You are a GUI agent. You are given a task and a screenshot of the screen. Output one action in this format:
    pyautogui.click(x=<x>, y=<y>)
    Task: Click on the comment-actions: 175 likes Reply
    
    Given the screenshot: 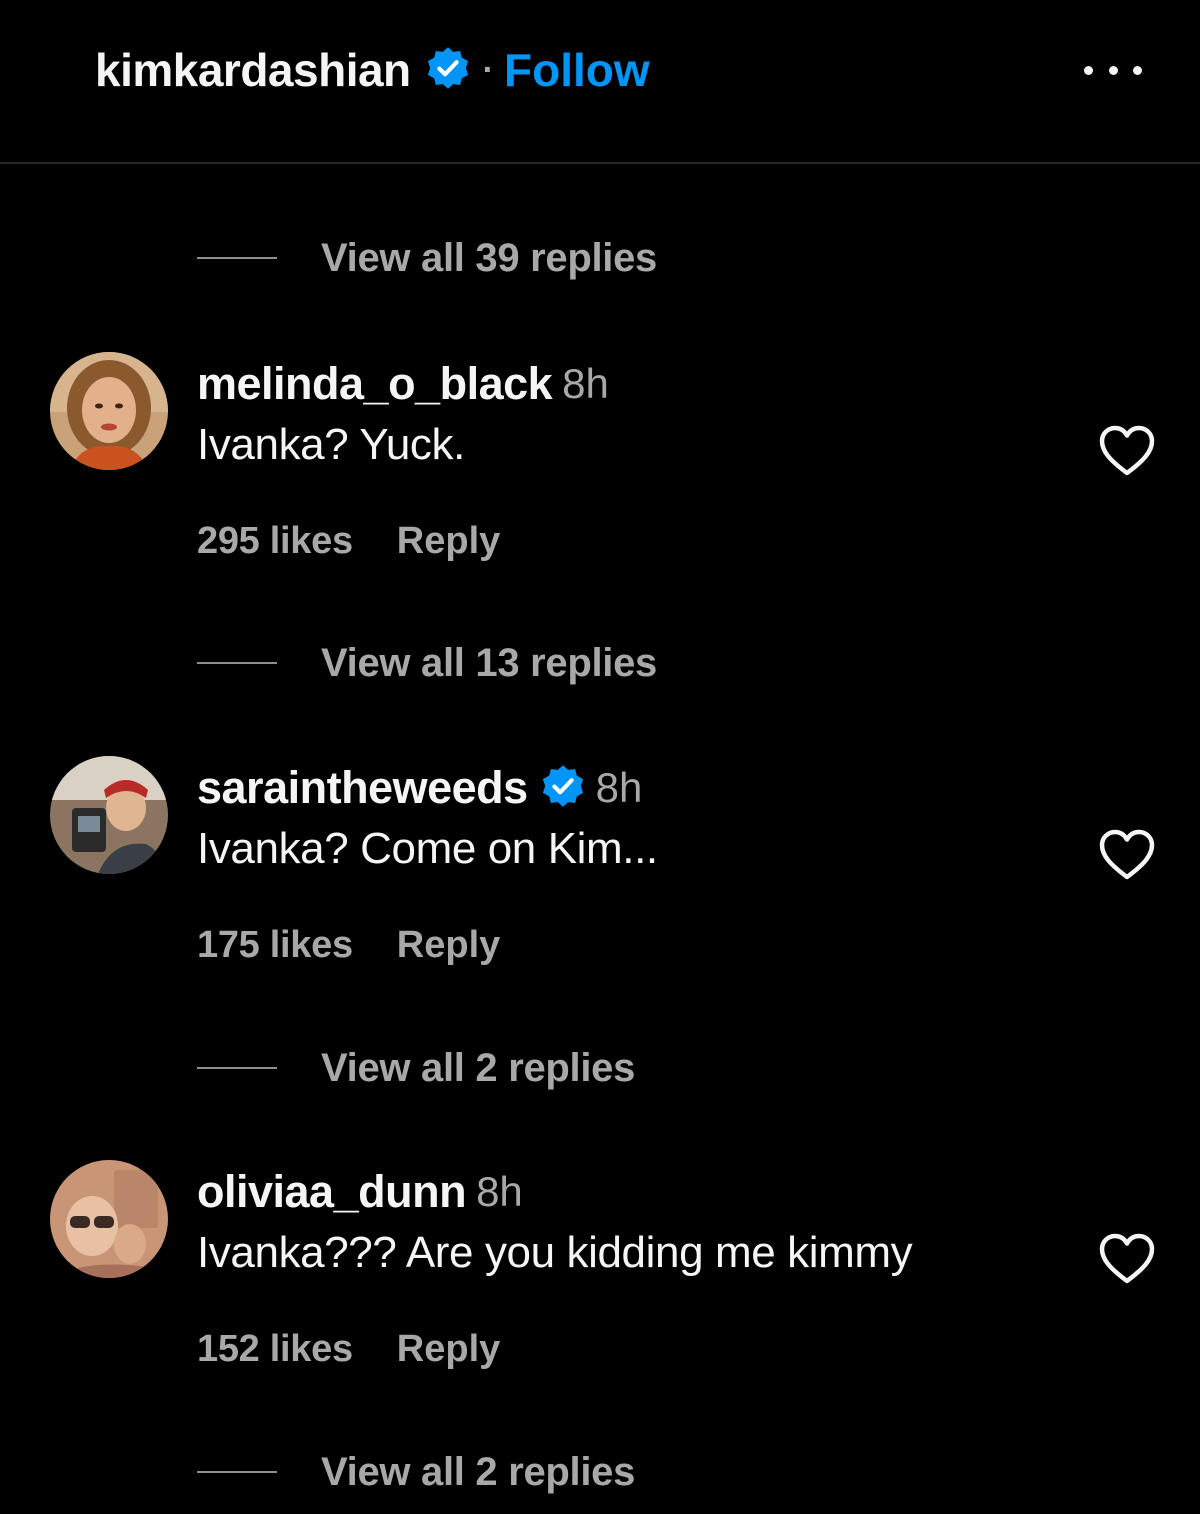 What is the action you would take?
    pyautogui.click(x=348, y=945)
    